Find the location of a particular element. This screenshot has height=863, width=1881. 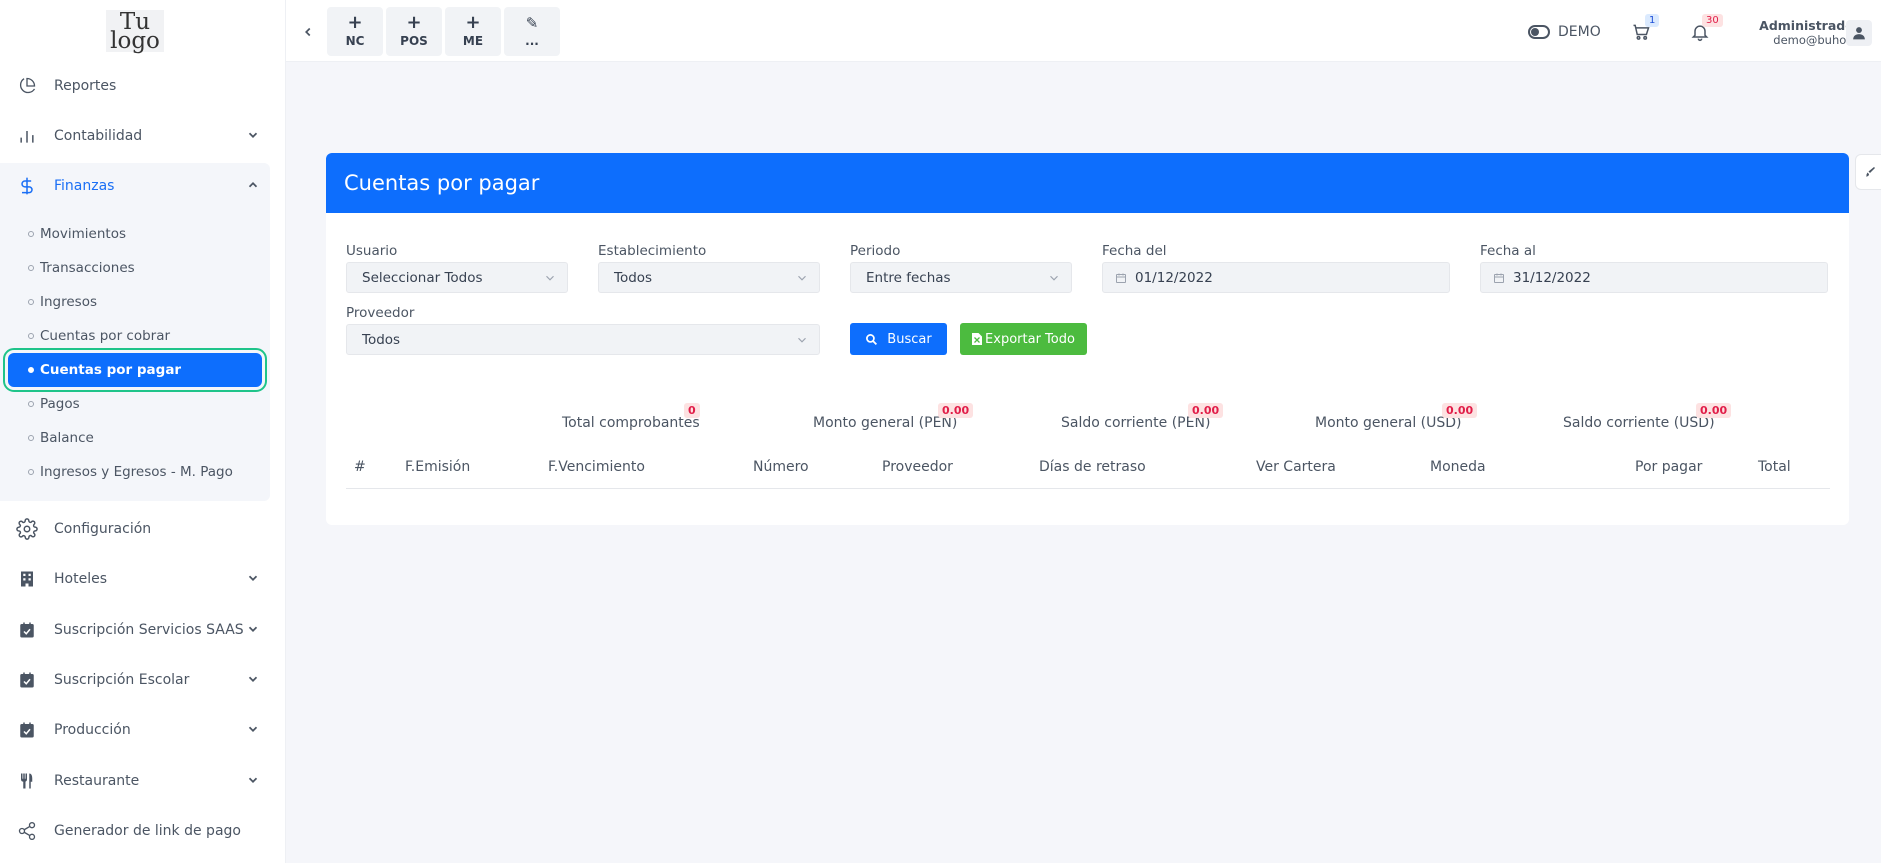

sidebar-item-produccion: Producción is located at coordinates (143, 730).